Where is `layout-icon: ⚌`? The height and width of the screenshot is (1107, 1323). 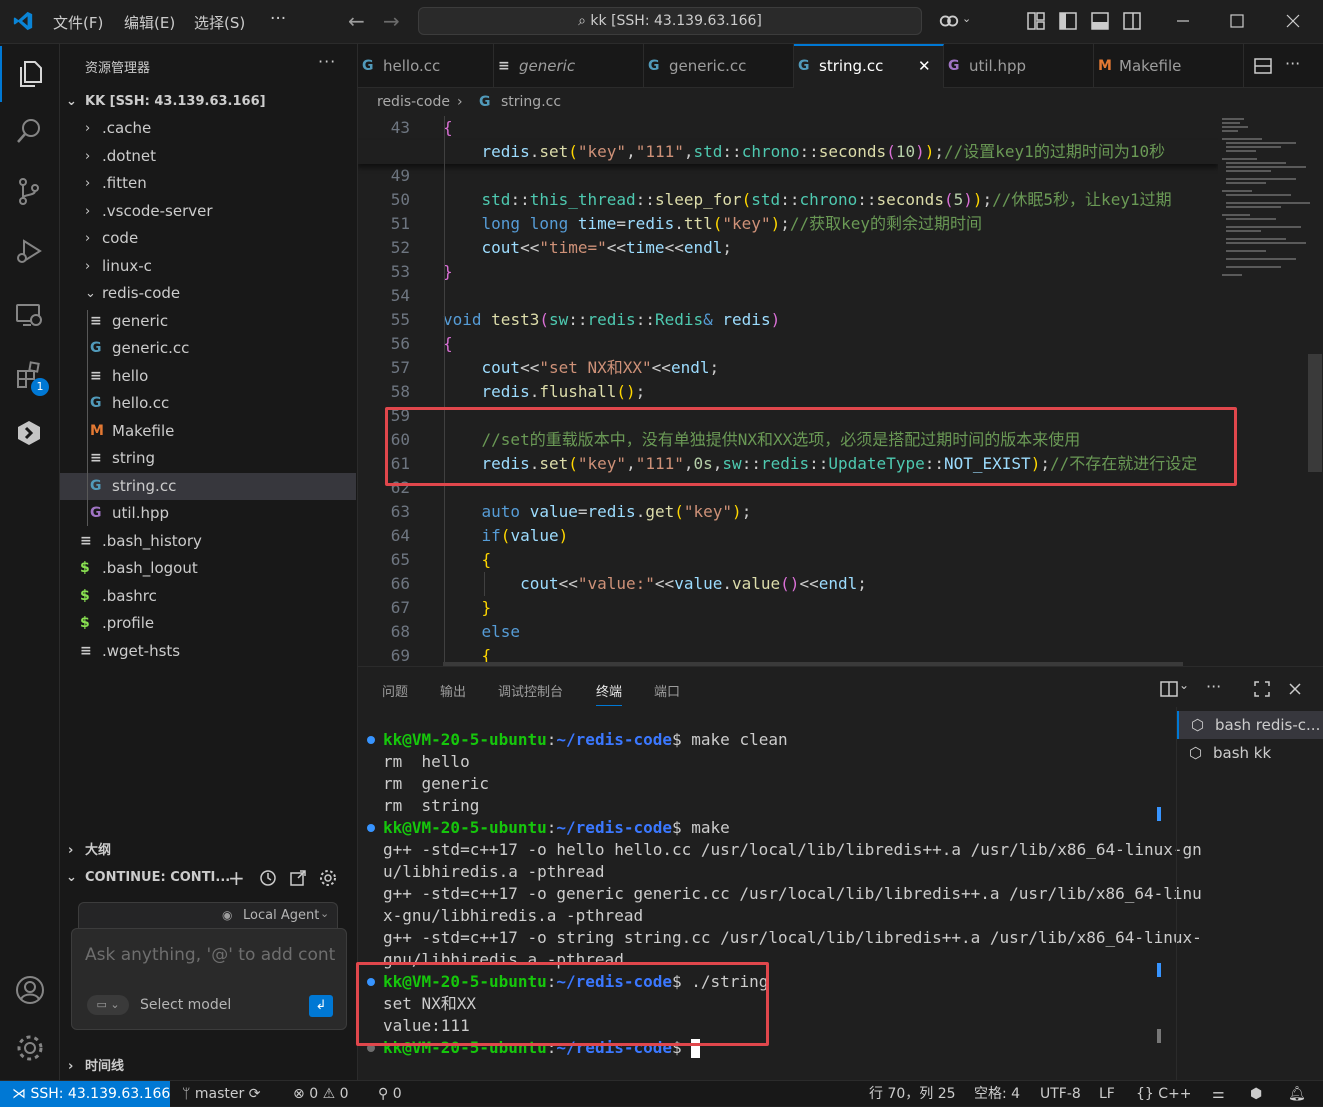
layout-icon: ⚌ is located at coordinates (1218, 1094).